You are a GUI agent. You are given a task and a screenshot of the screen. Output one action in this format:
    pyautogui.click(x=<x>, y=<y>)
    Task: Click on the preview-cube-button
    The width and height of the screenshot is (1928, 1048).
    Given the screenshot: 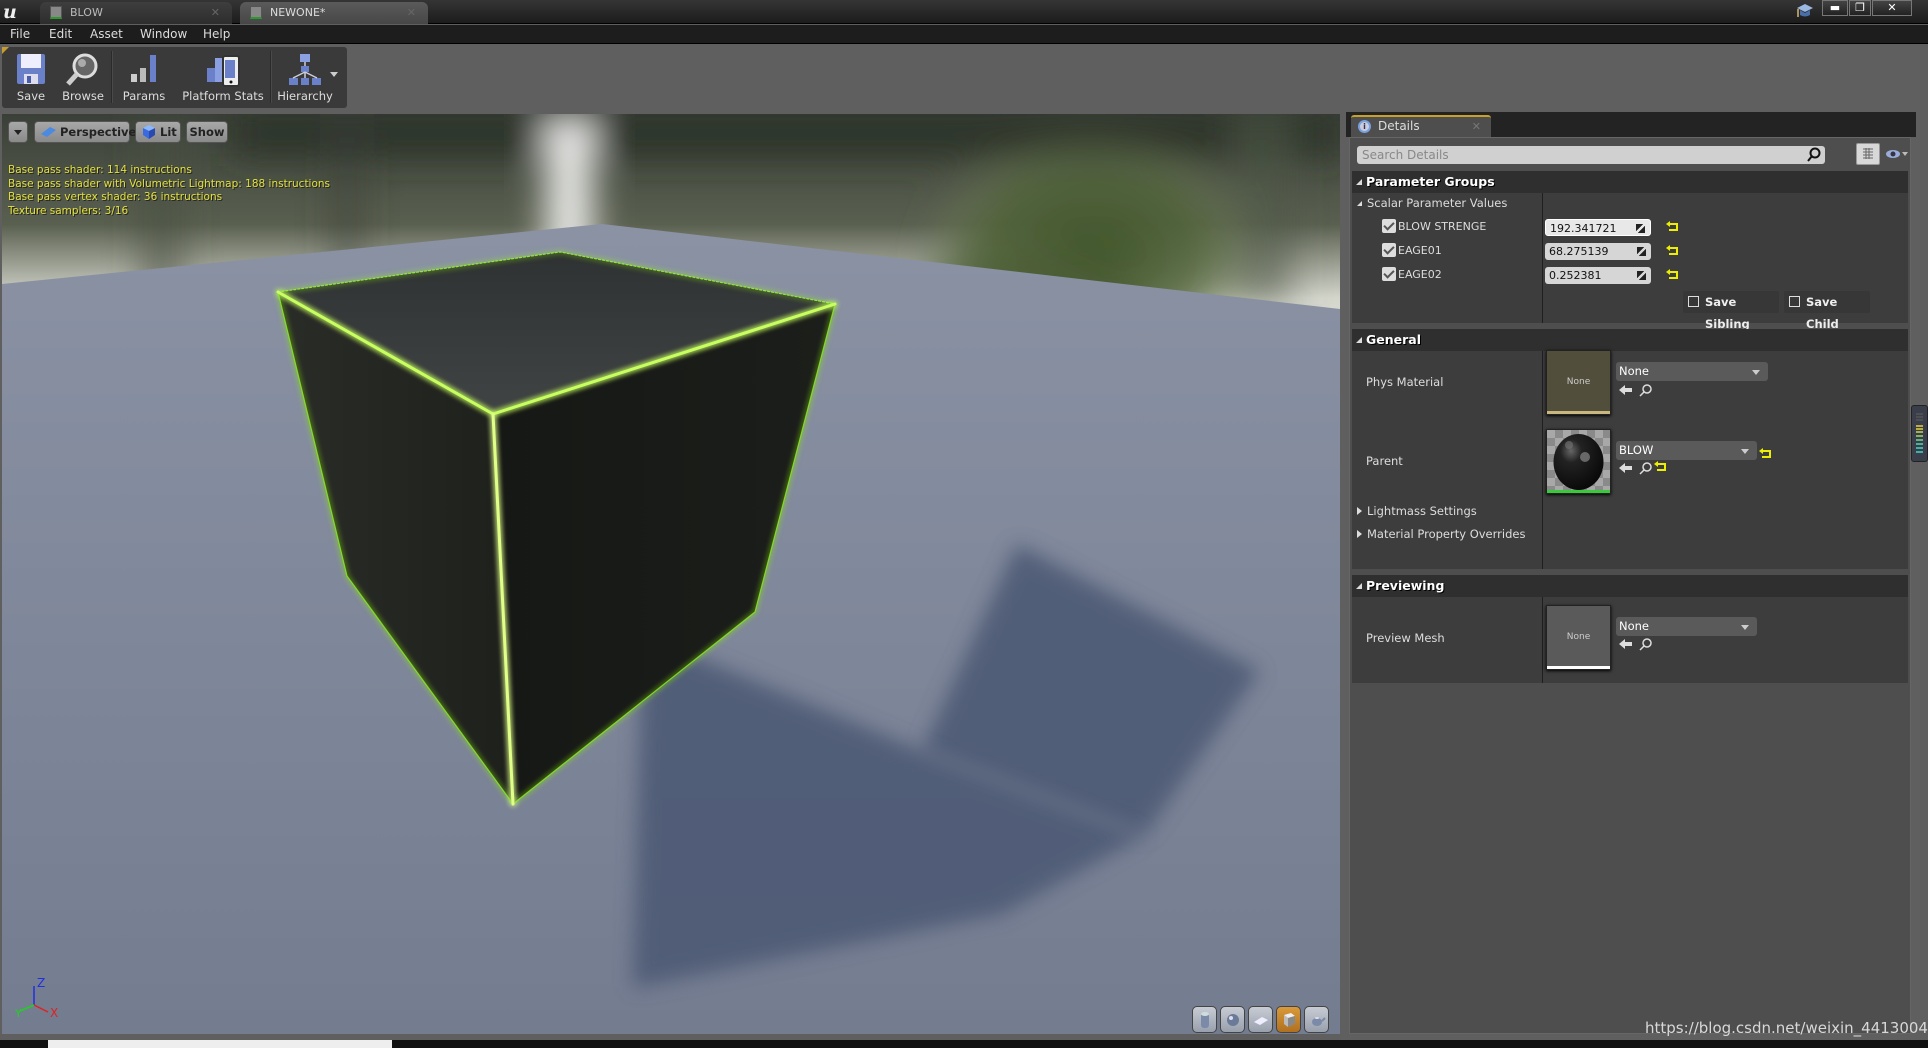 What is the action you would take?
    pyautogui.click(x=1288, y=1019)
    